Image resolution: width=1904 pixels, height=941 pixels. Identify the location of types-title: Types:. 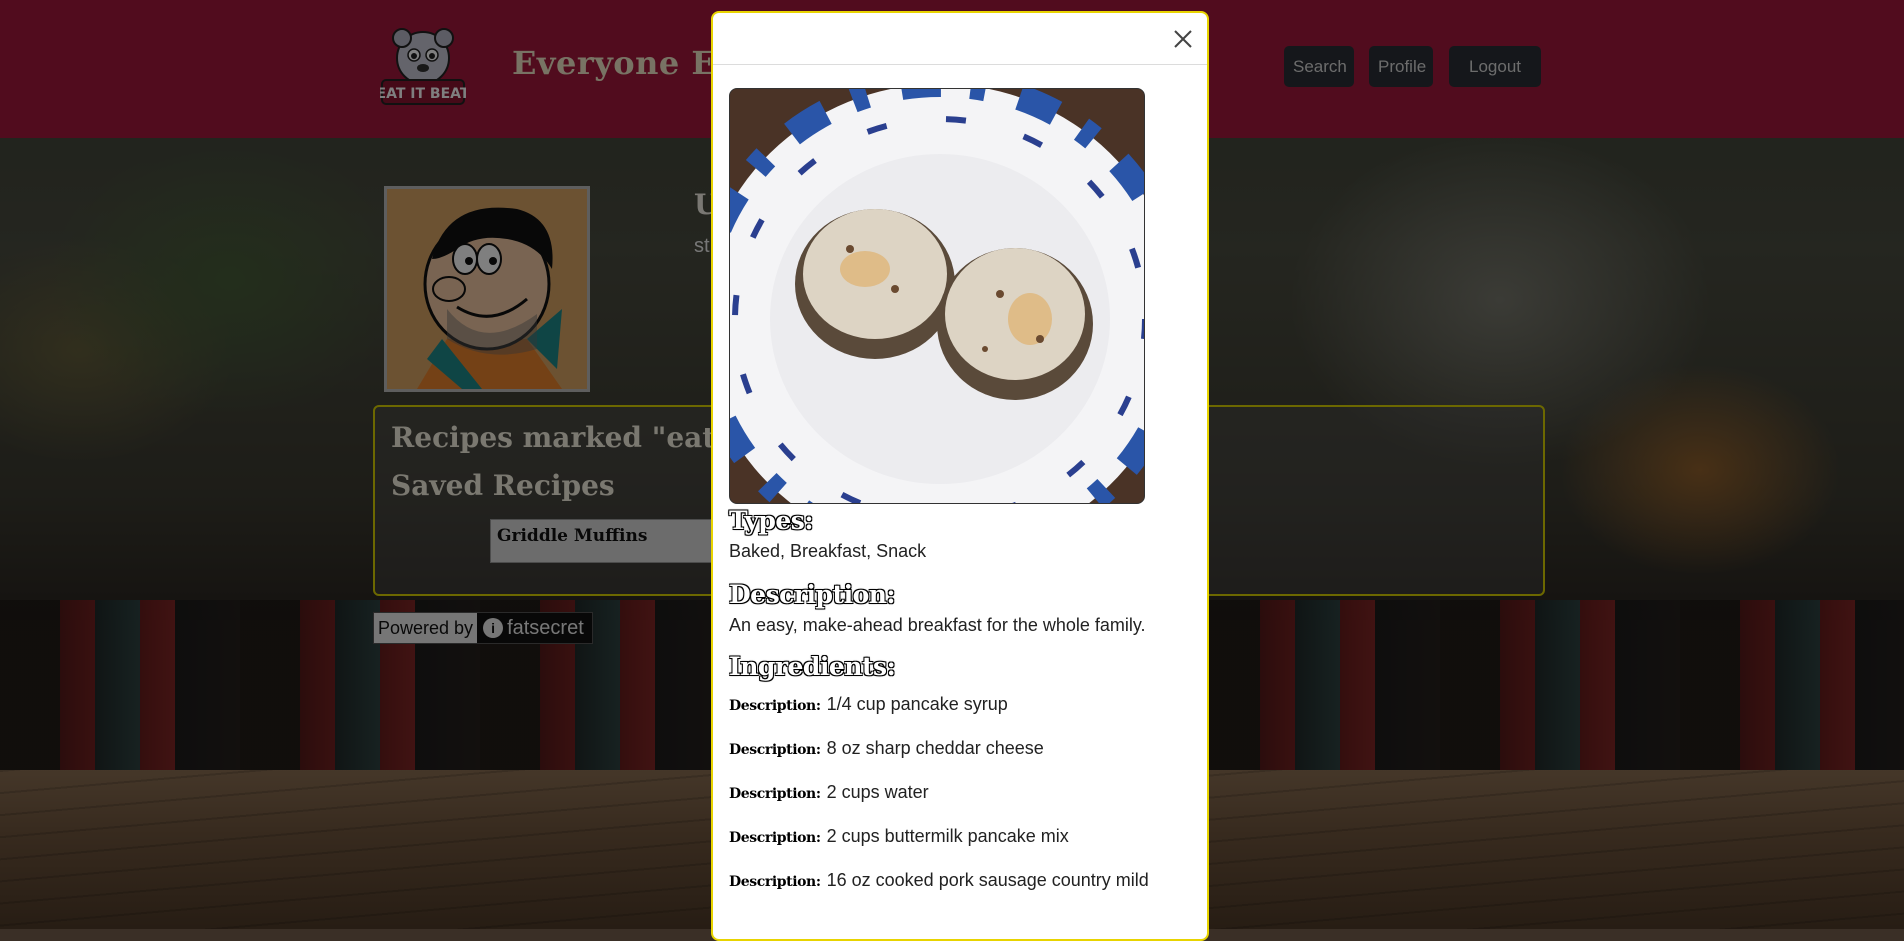
(771, 520).